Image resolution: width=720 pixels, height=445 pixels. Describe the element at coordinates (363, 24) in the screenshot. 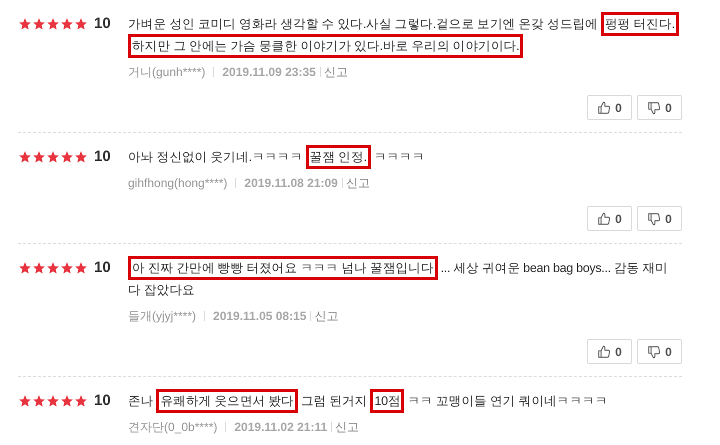

I see `review-text: 가벼운 성인 코미디 영화라 생각할 수 있다.사실 그렇다.겉으로 보기엔 온갖 성드립에` at that location.